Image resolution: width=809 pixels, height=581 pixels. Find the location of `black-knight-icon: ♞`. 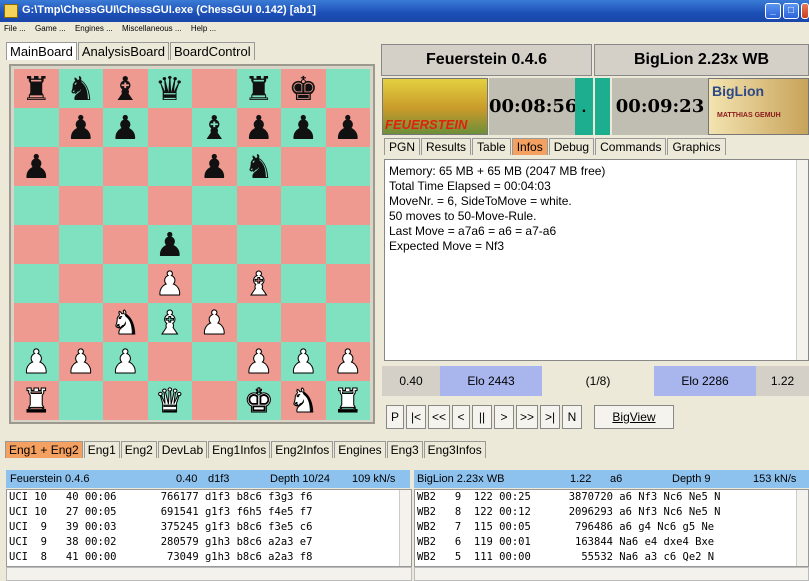

black-knight-icon: ♞ is located at coordinates (259, 166).